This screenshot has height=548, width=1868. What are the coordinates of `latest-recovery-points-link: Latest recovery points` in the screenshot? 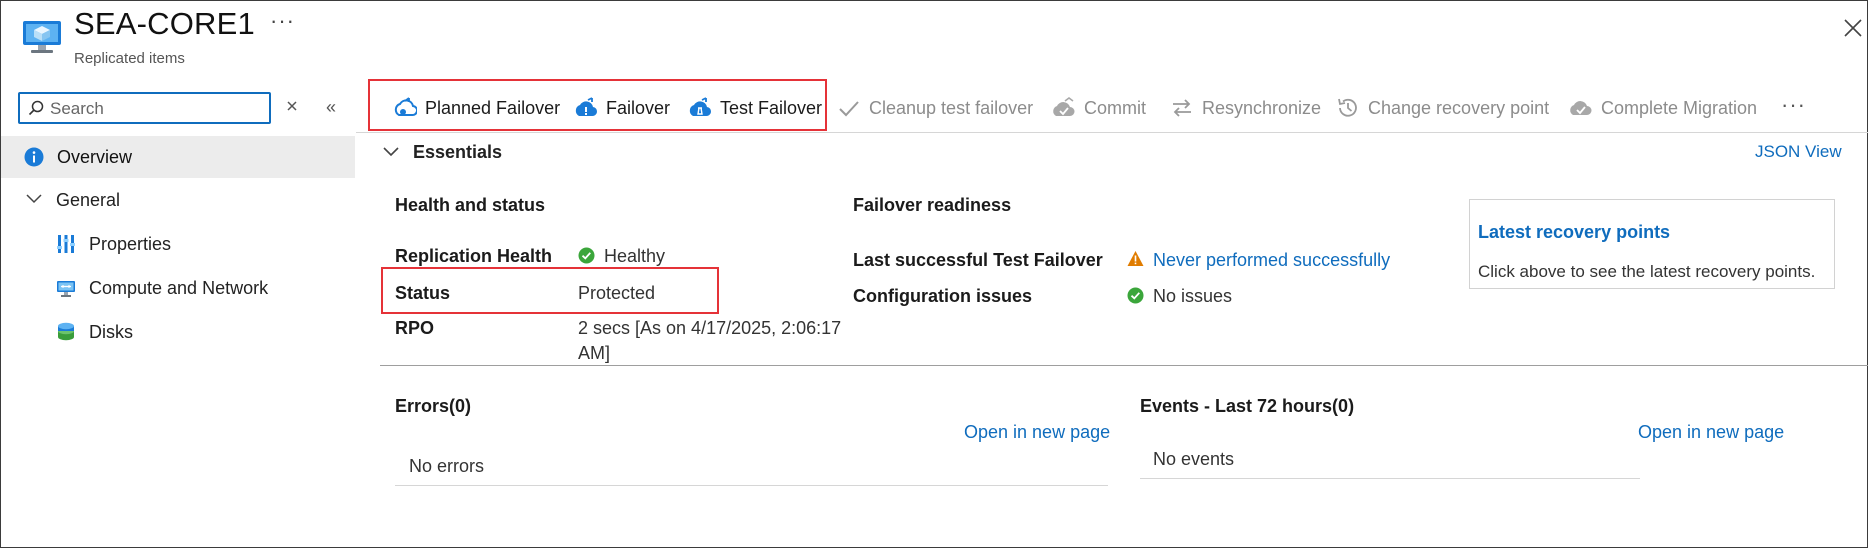 It's located at (1574, 232).